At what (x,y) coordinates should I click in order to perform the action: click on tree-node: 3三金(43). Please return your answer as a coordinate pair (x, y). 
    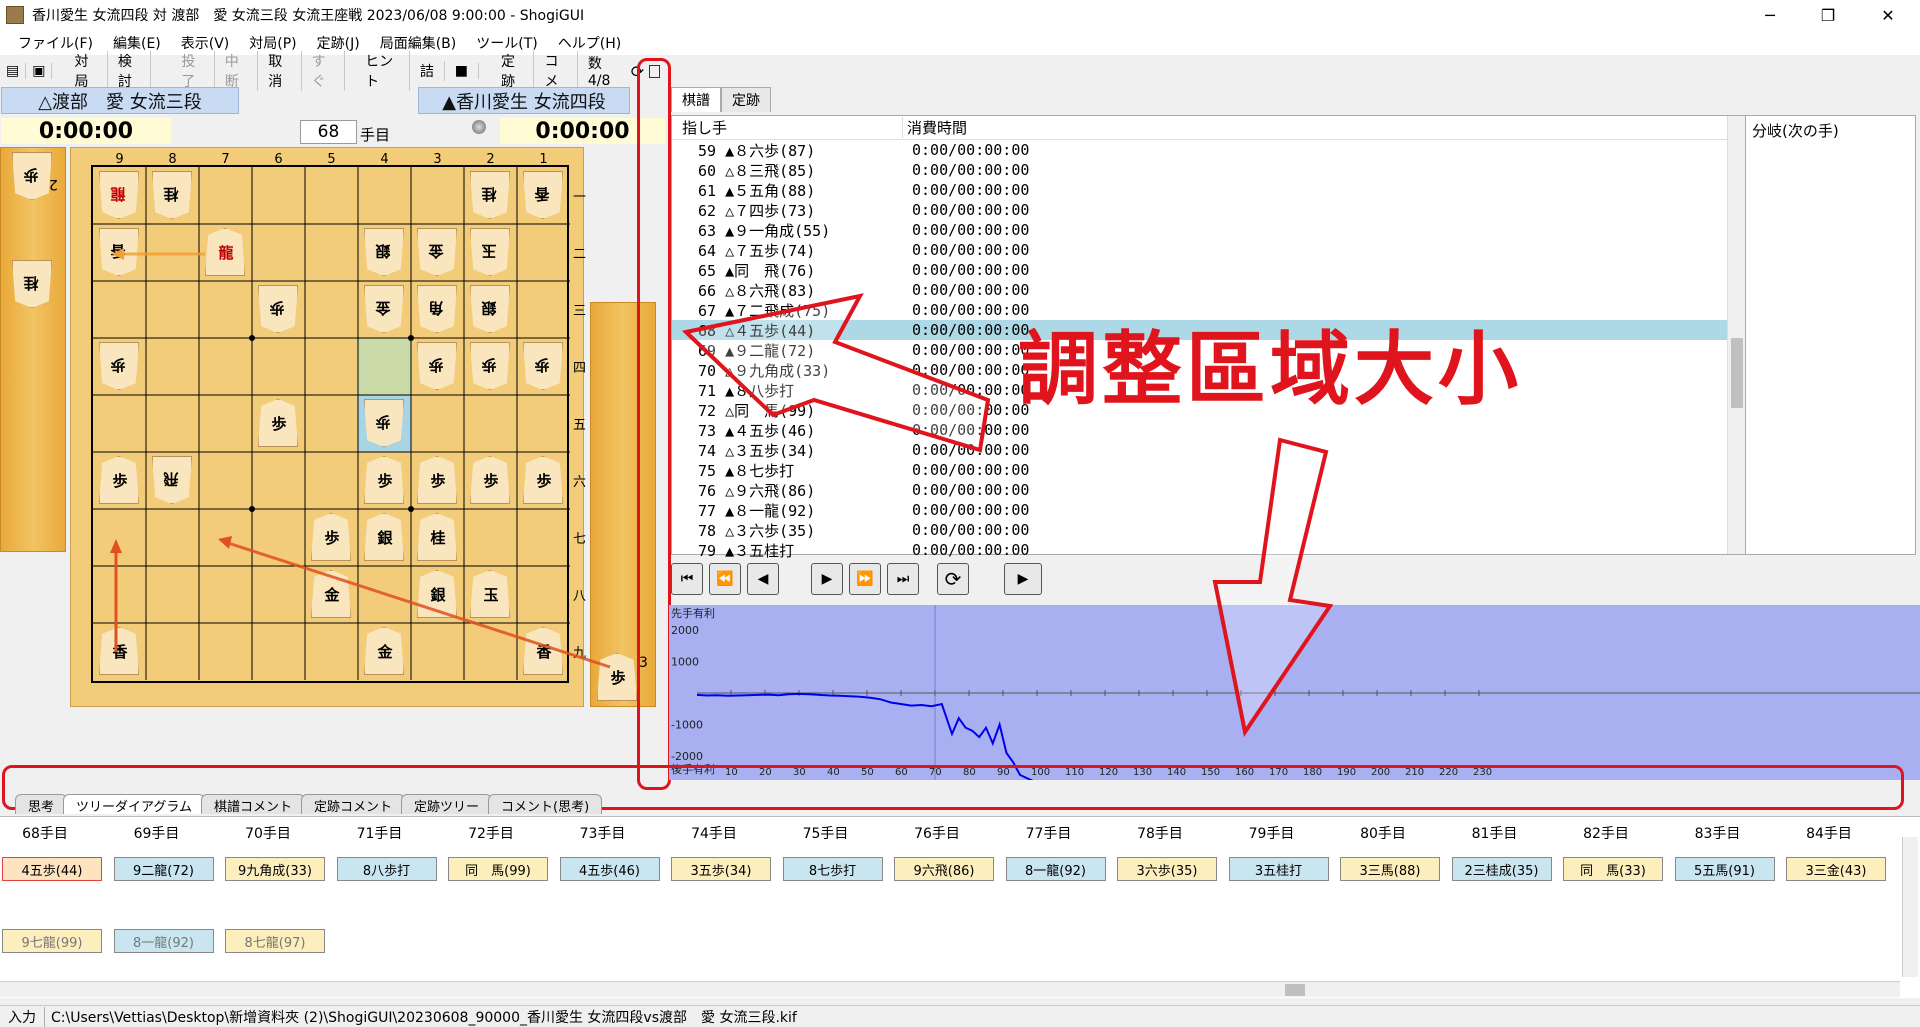
    Looking at the image, I should click on (1836, 869).